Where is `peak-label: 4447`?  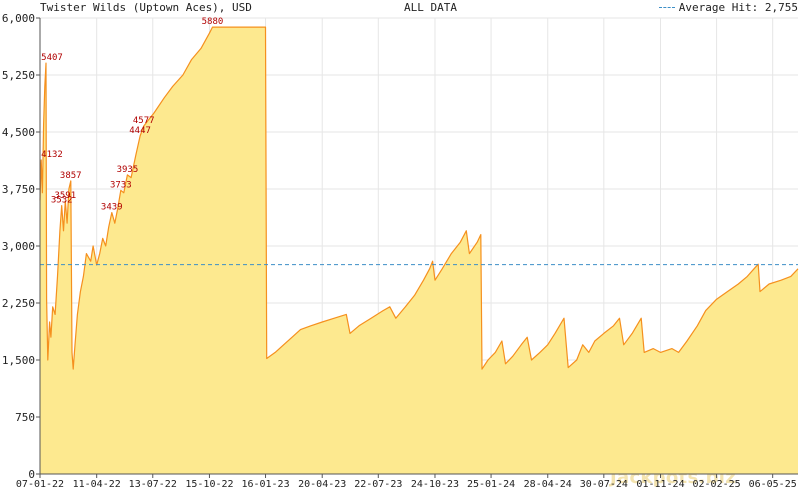
peak-label: 4447 is located at coordinates (140, 131).